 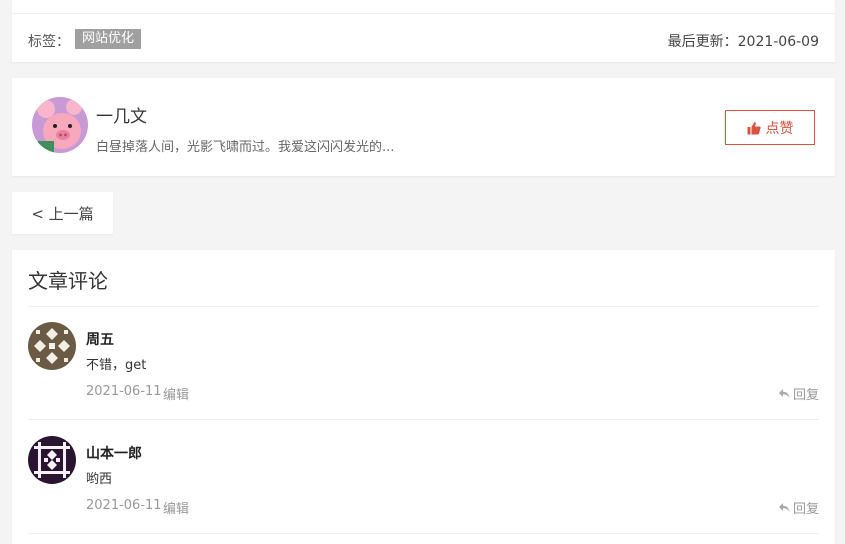 I want to click on like-button: 点赞, so click(x=770, y=127).